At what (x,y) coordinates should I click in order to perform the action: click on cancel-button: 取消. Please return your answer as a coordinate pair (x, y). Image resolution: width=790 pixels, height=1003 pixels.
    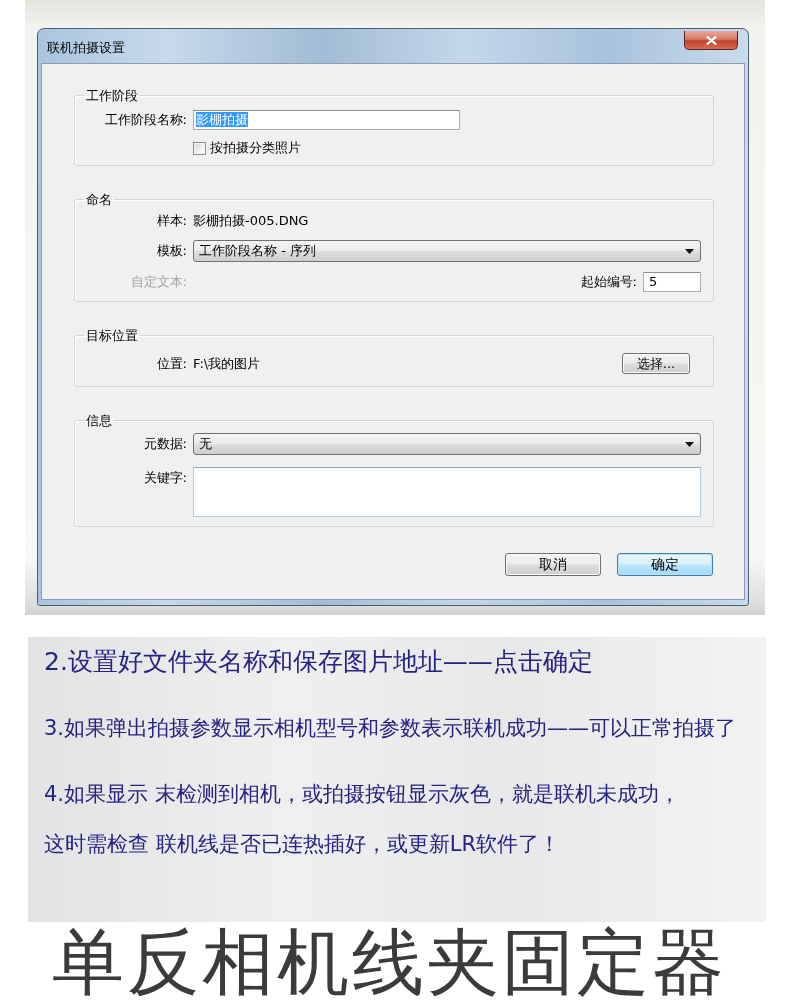
    Looking at the image, I should click on (553, 564).